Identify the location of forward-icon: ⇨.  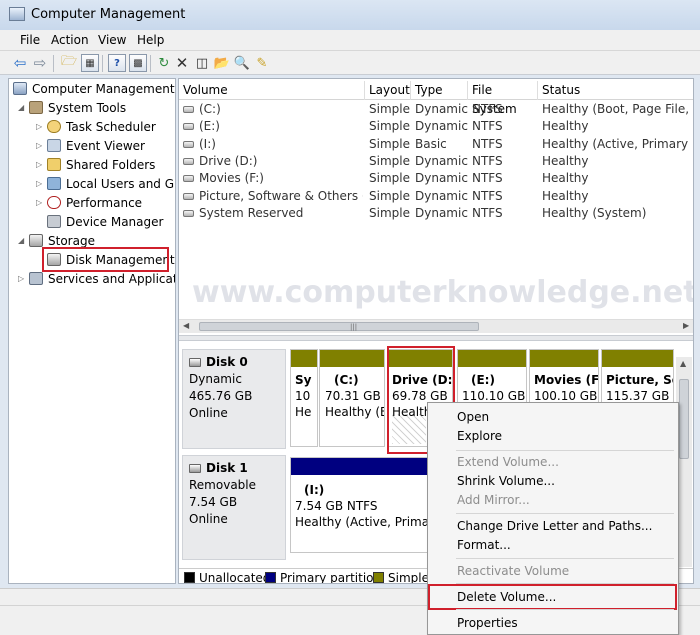
(40, 63).